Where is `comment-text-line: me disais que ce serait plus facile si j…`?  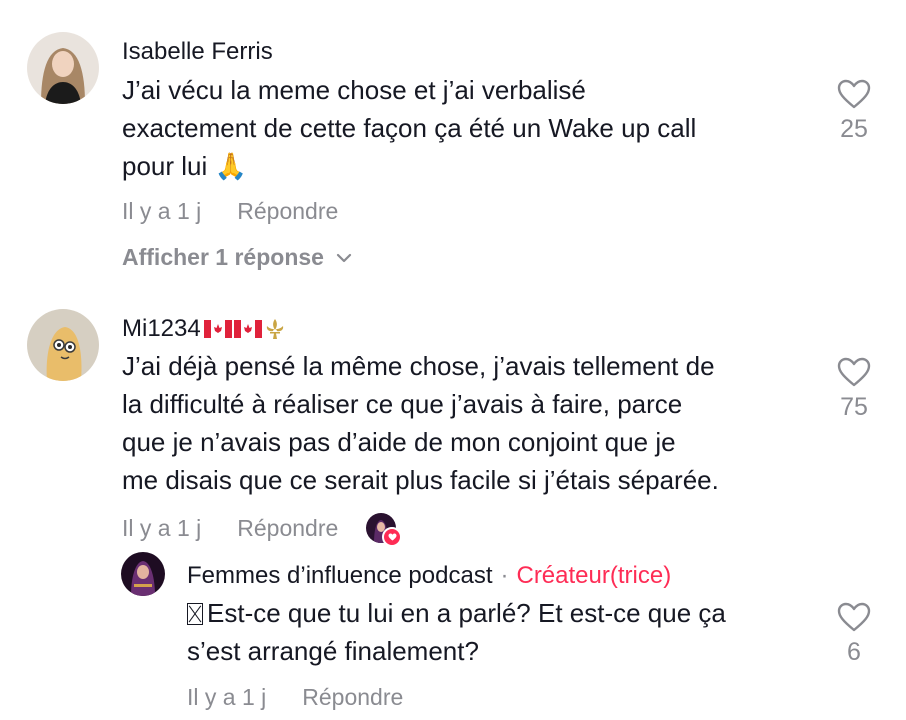
comment-text-line: me disais que ce serait plus facile si j… is located at coordinates (420, 480).